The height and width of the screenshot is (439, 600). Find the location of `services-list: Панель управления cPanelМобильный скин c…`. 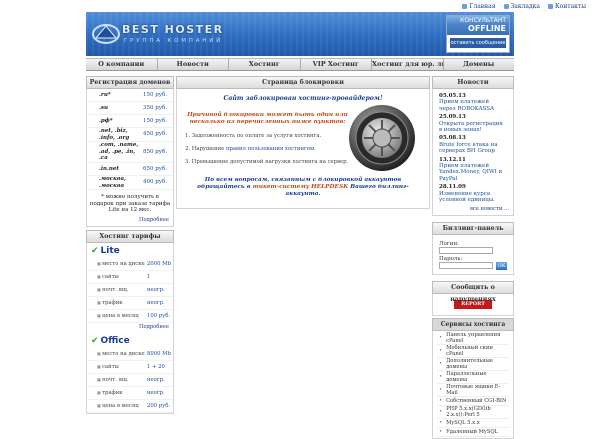

services-list: Панель управления cPanelМобильный скин c… is located at coordinates (473, 384).